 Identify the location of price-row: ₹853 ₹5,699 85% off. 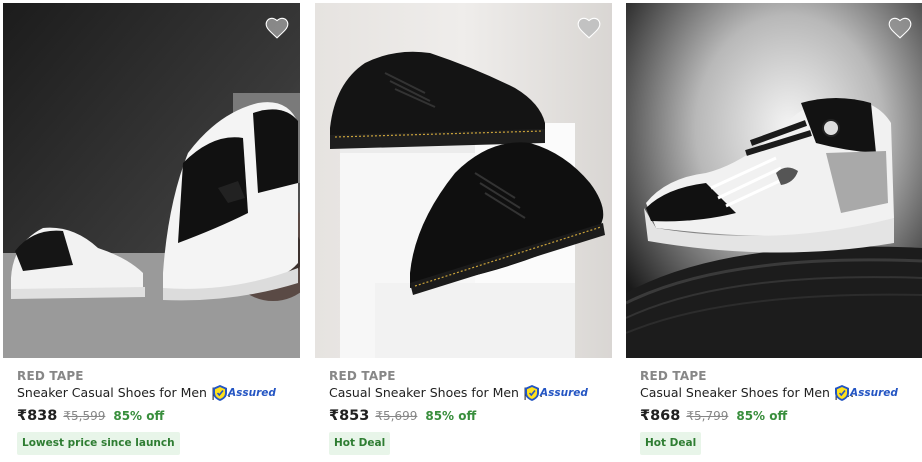
(402, 416).